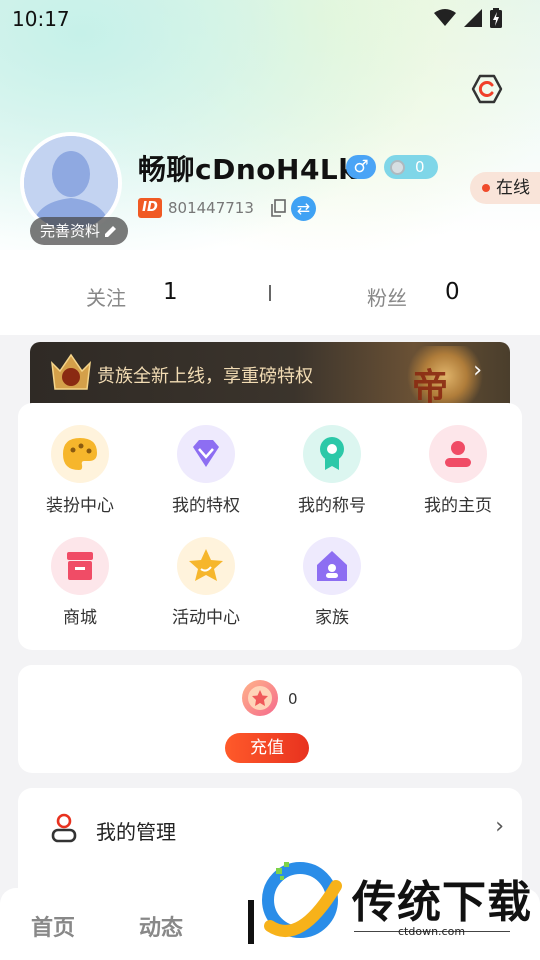 The width and height of the screenshot is (540, 960). What do you see at coordinates (80, 506) in the screenshot?
I see `feature-label: 装扮中心` at bounding box center [80, 506].